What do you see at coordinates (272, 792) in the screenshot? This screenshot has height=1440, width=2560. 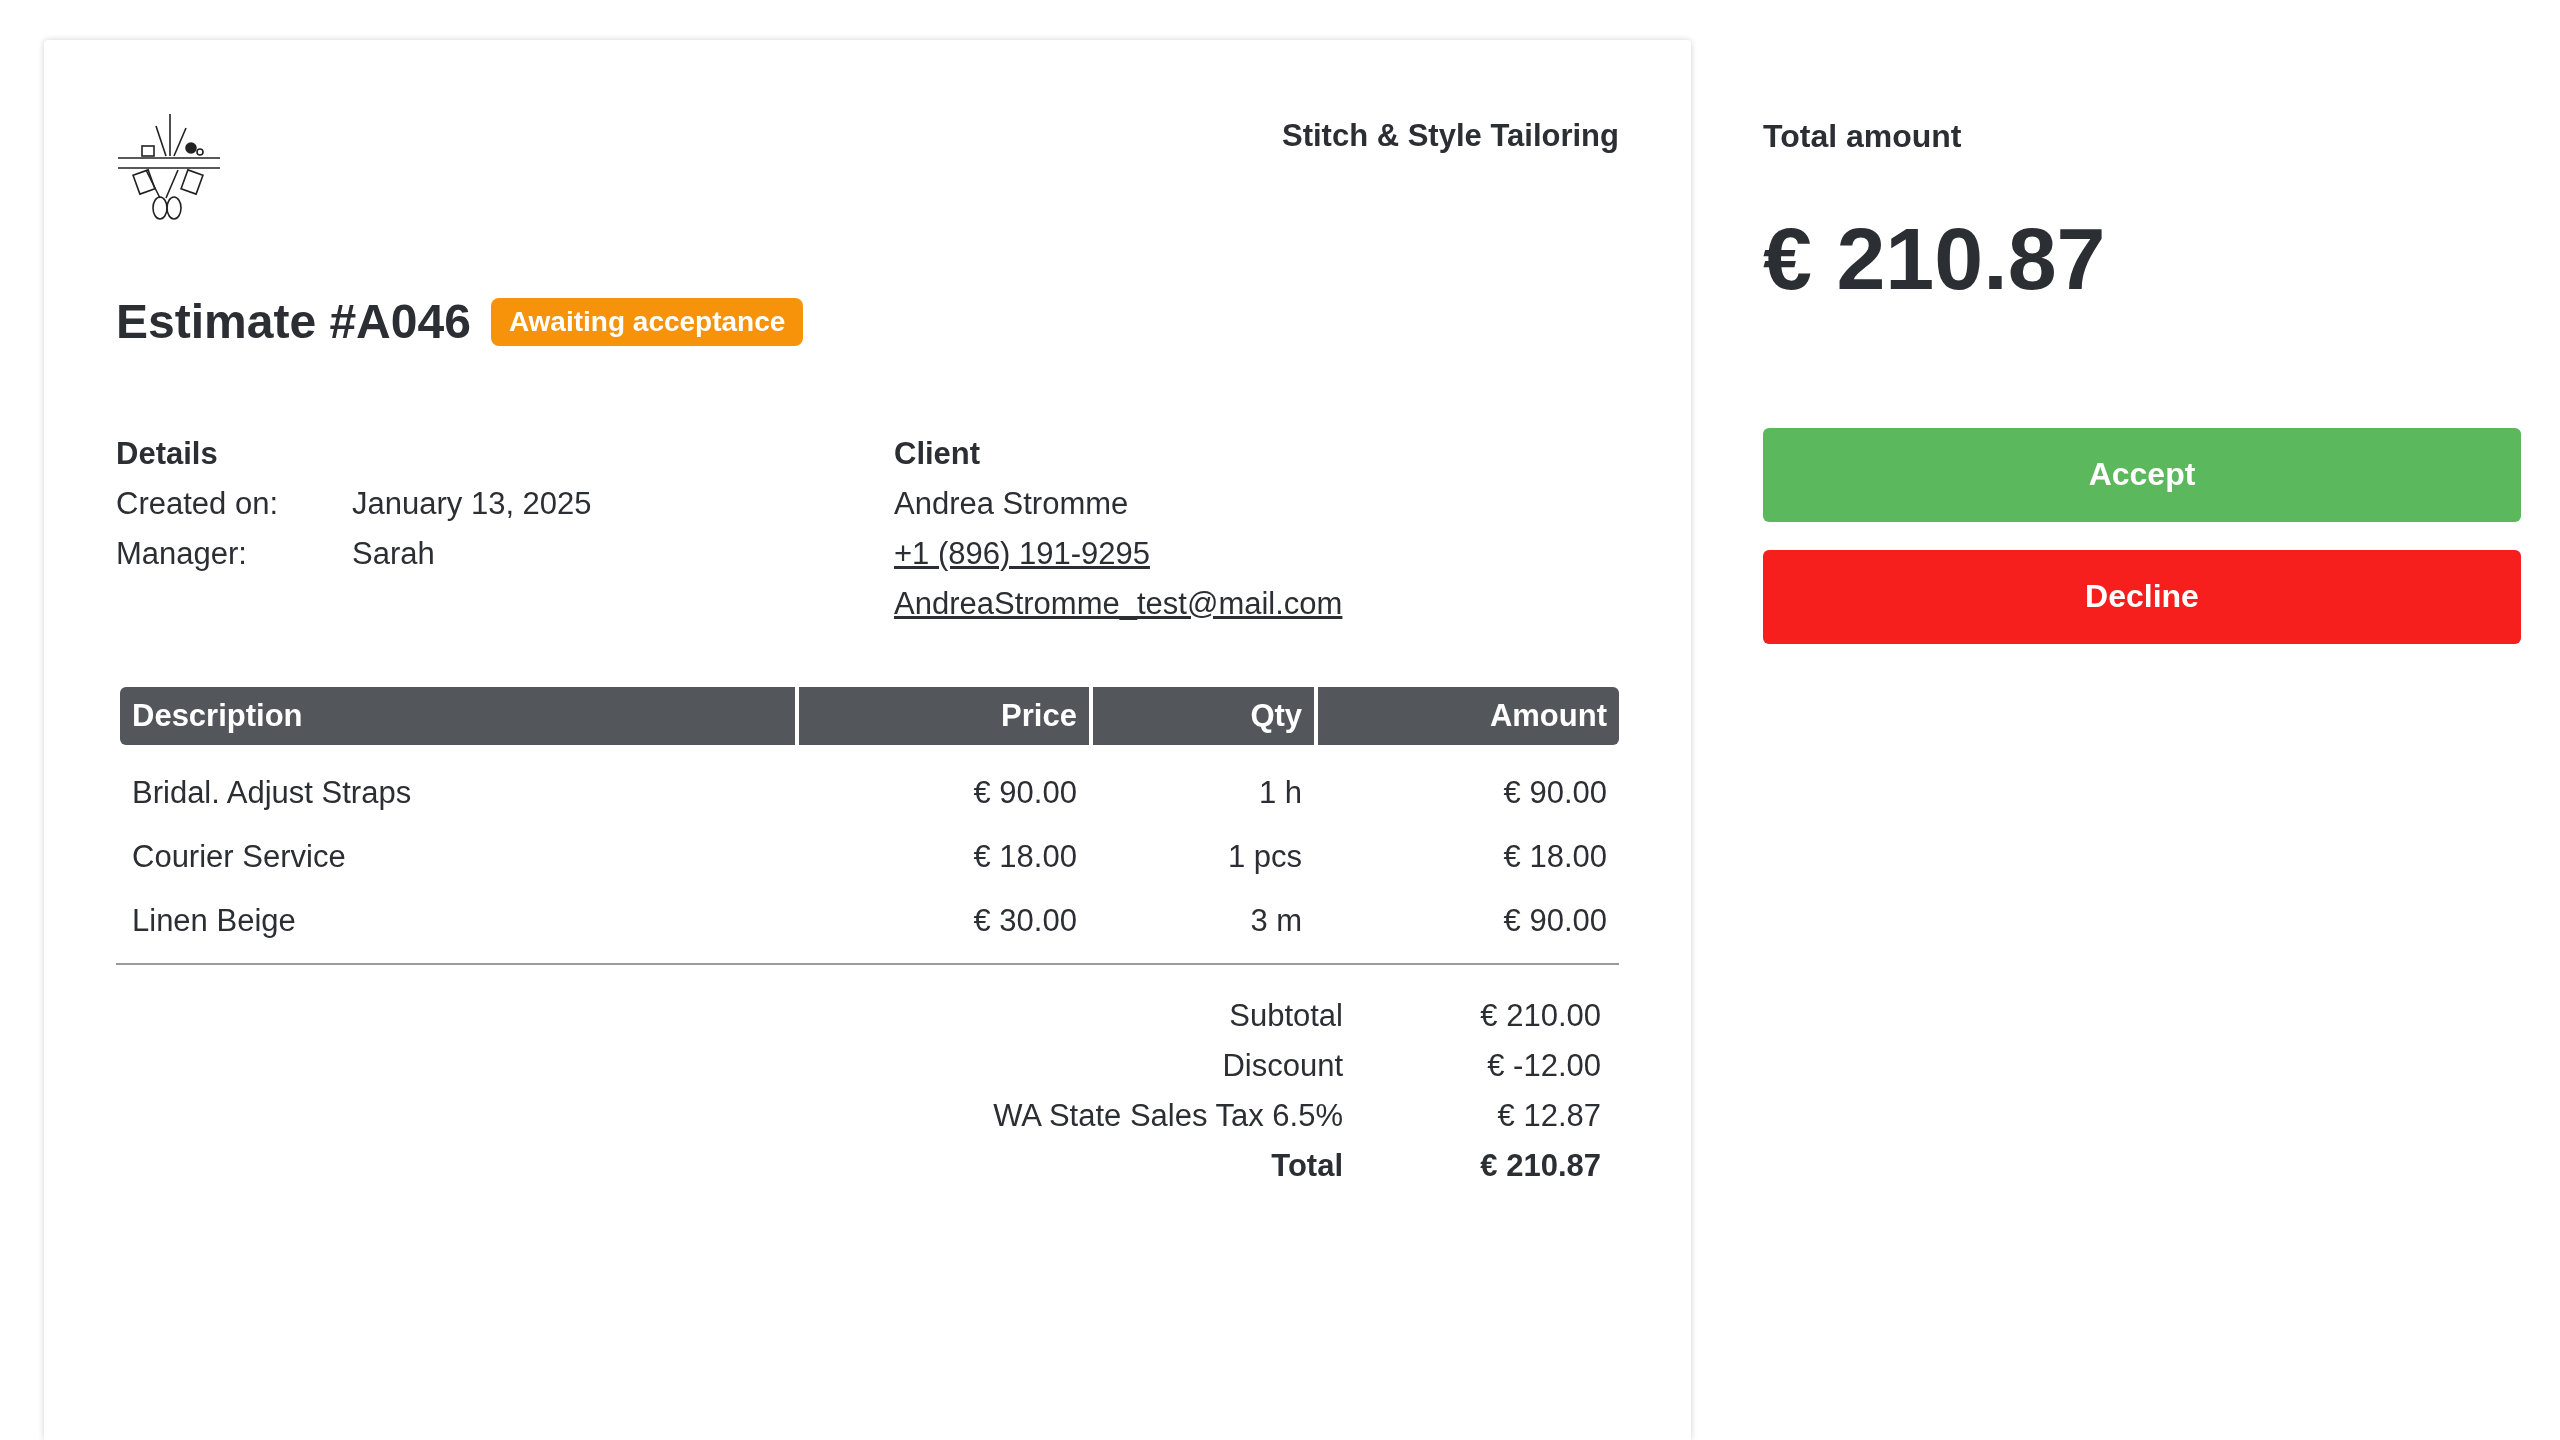 I see `table-cell: Bridal. Adjust Straps` at bounding box center [272, 792].